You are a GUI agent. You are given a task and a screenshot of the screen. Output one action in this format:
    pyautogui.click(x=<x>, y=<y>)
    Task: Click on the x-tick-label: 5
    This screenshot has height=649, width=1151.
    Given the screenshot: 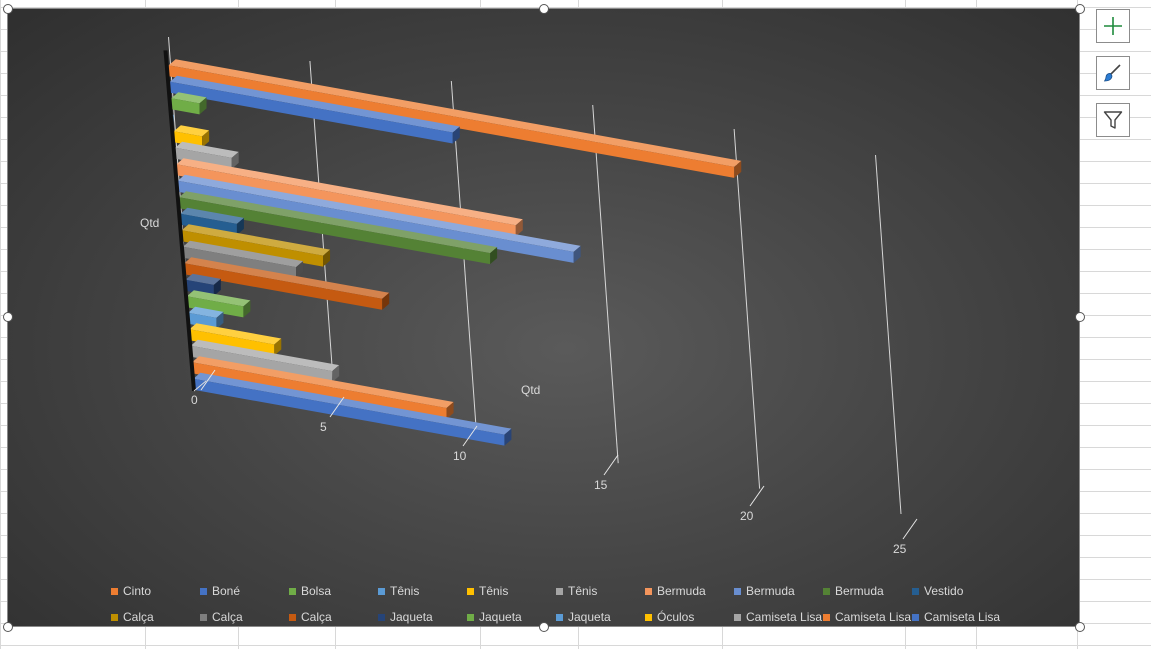 What is the action you would take?
    pyautogui.click(x=323, y=427)
    